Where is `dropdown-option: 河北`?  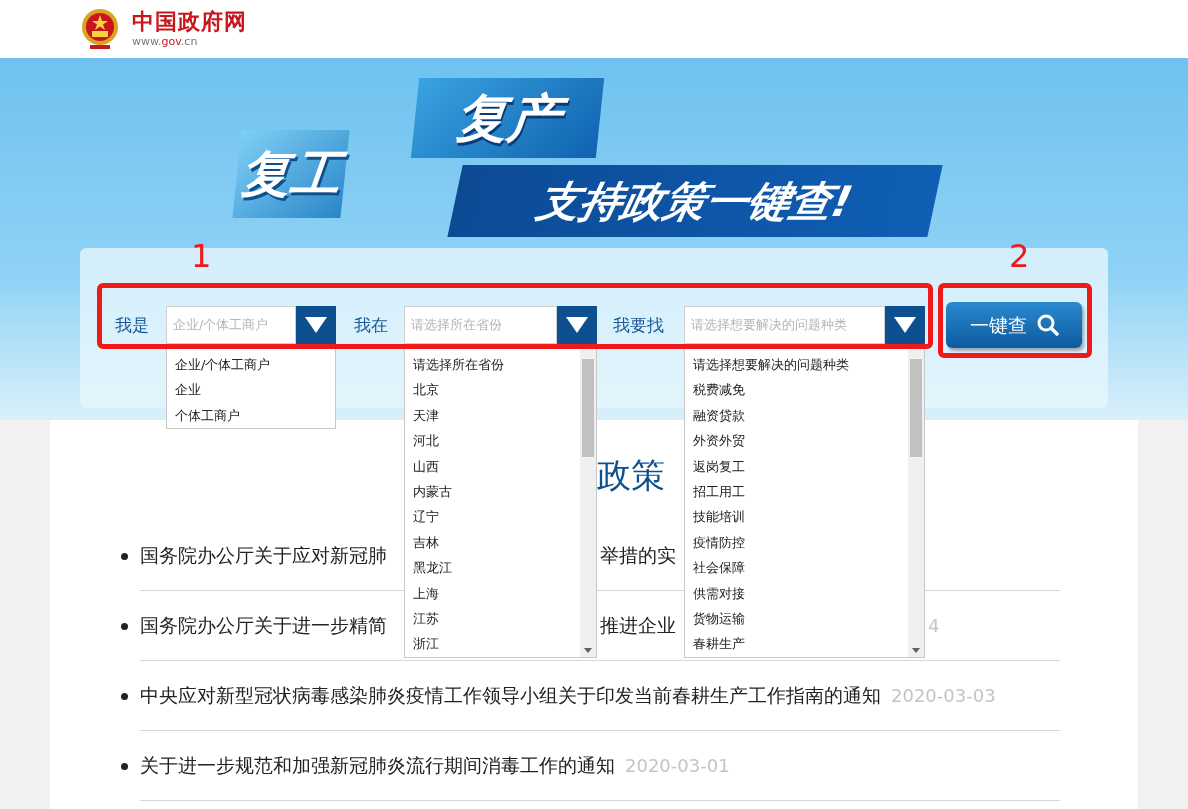
dropdown-option: 河北 is located at coordinates (492, 441).